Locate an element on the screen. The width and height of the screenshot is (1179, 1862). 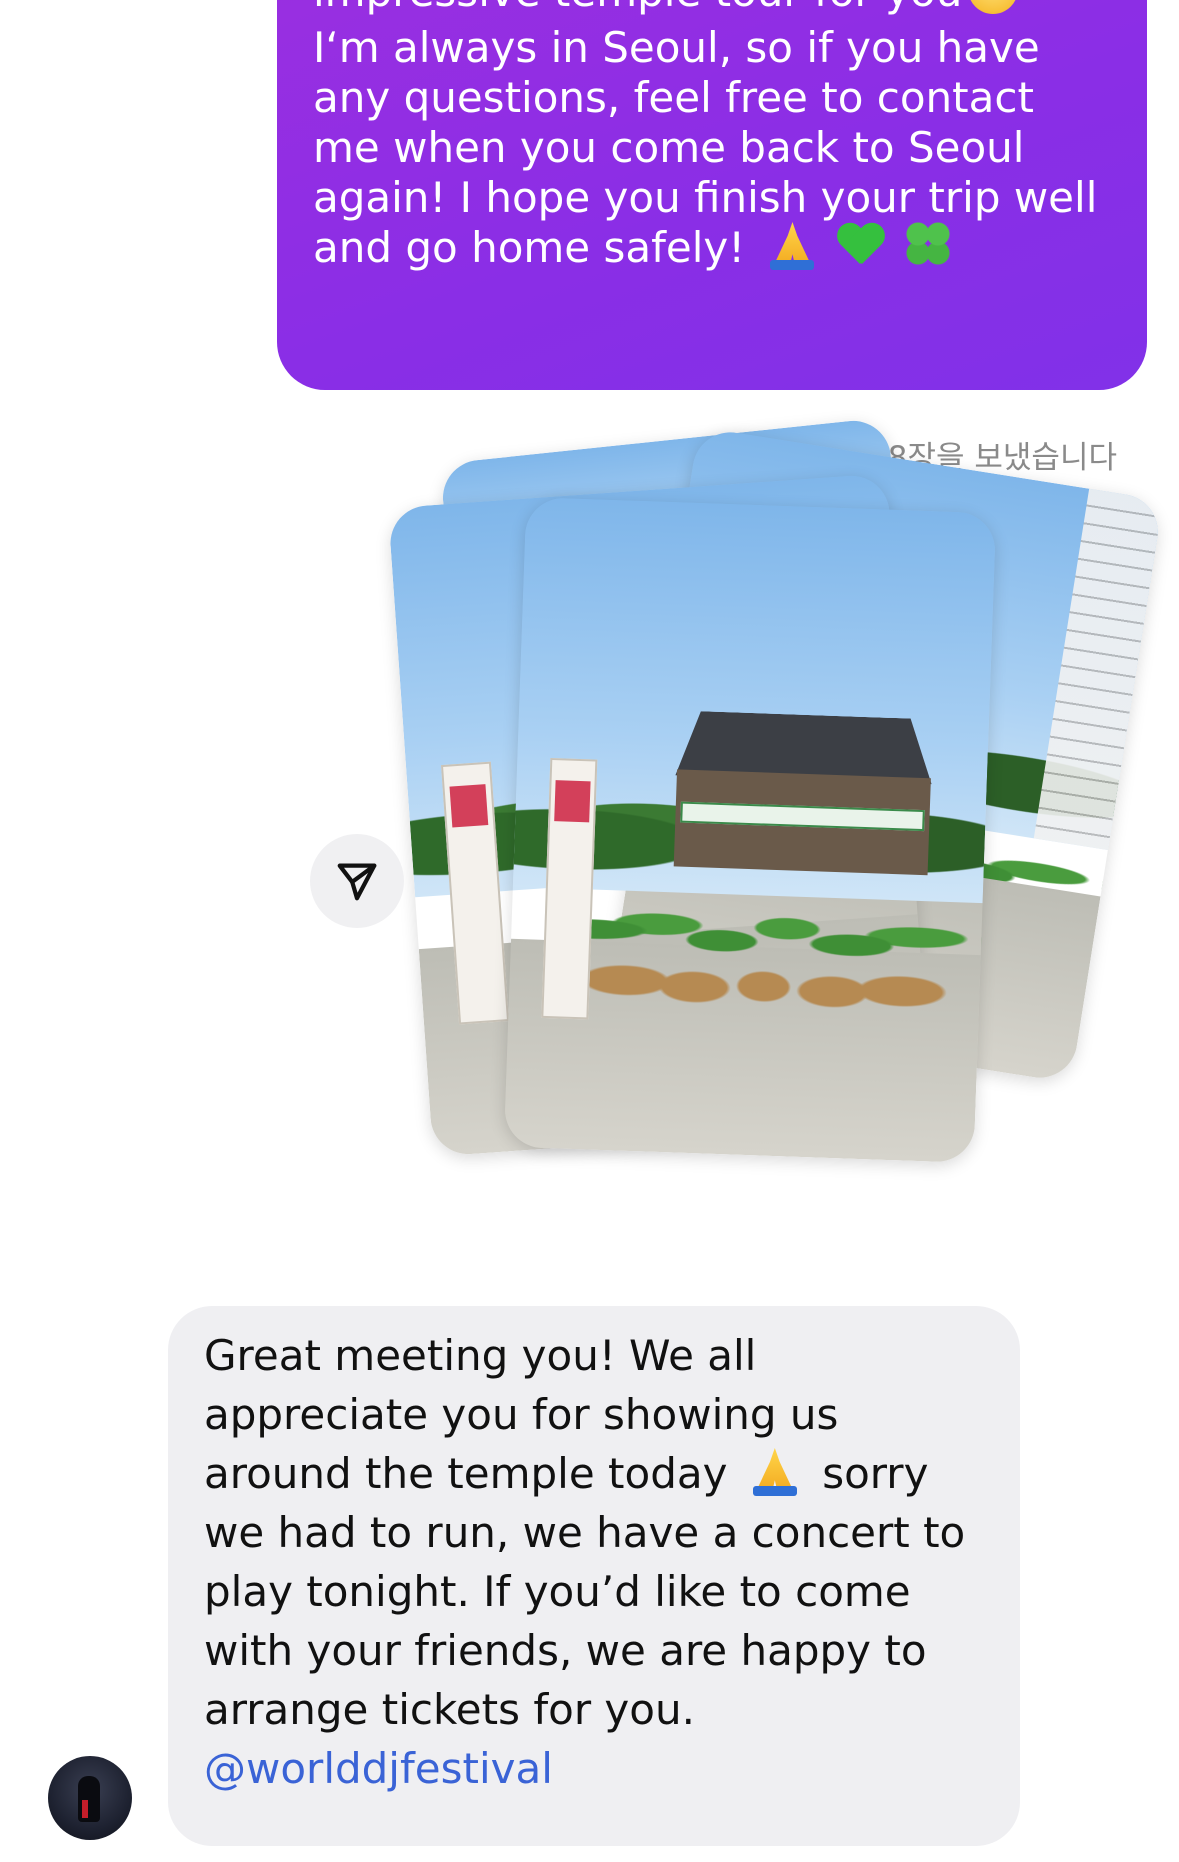
message-text: sorry is located at coordinates (875, 1473).